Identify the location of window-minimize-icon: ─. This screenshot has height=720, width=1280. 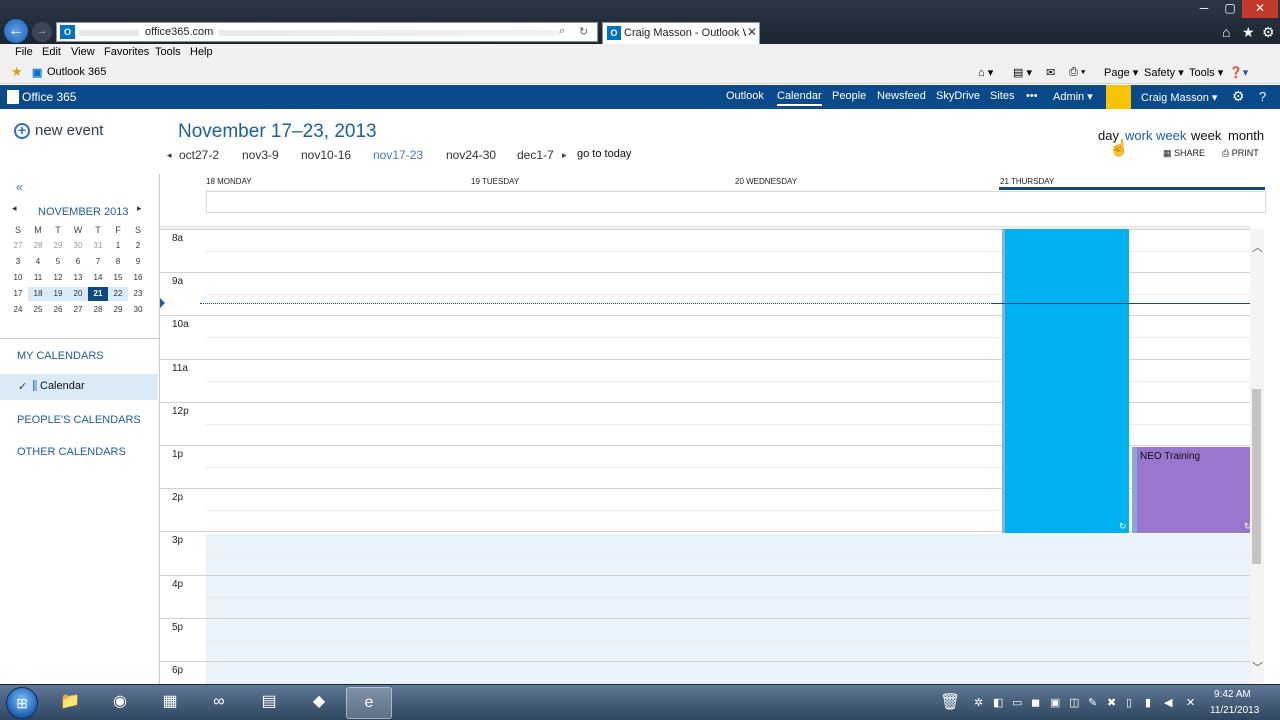
(1204, 9).